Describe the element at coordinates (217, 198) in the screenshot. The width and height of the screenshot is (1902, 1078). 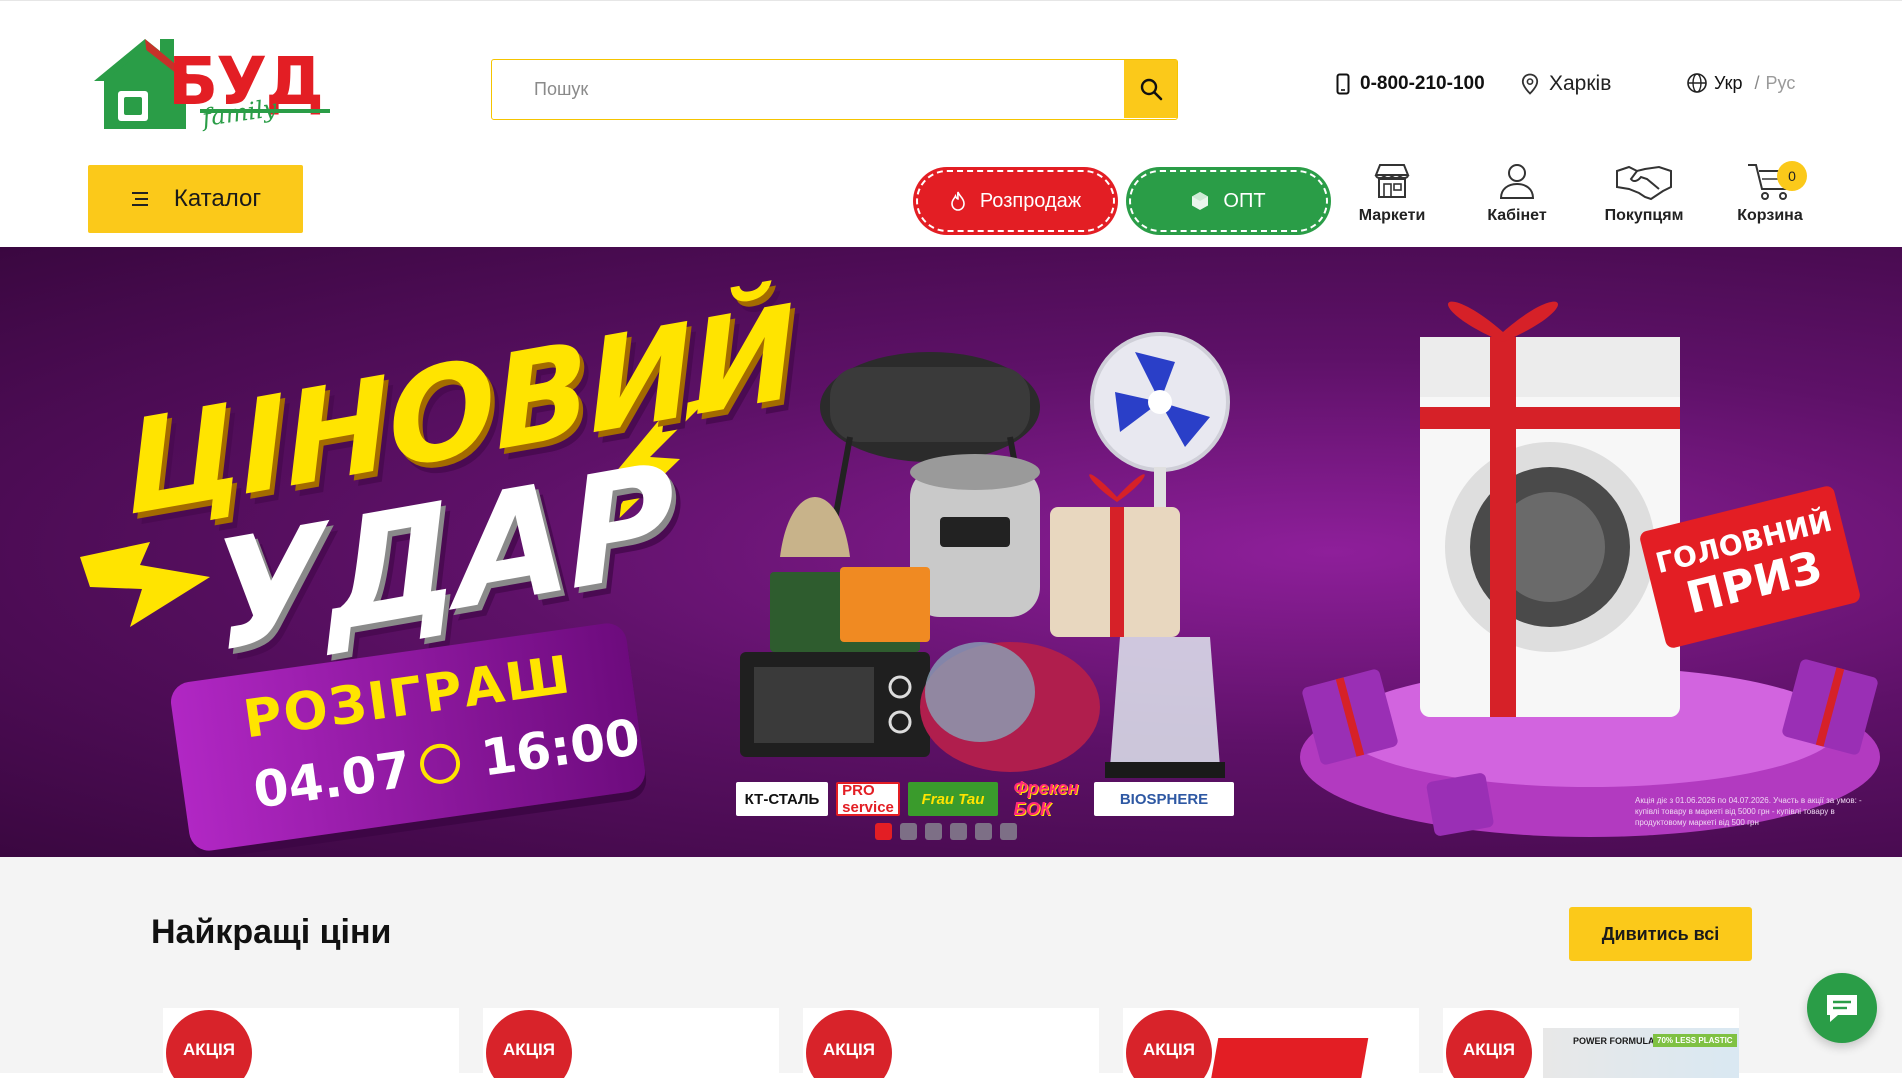
I see `catalog-label: Каталог` at that location.